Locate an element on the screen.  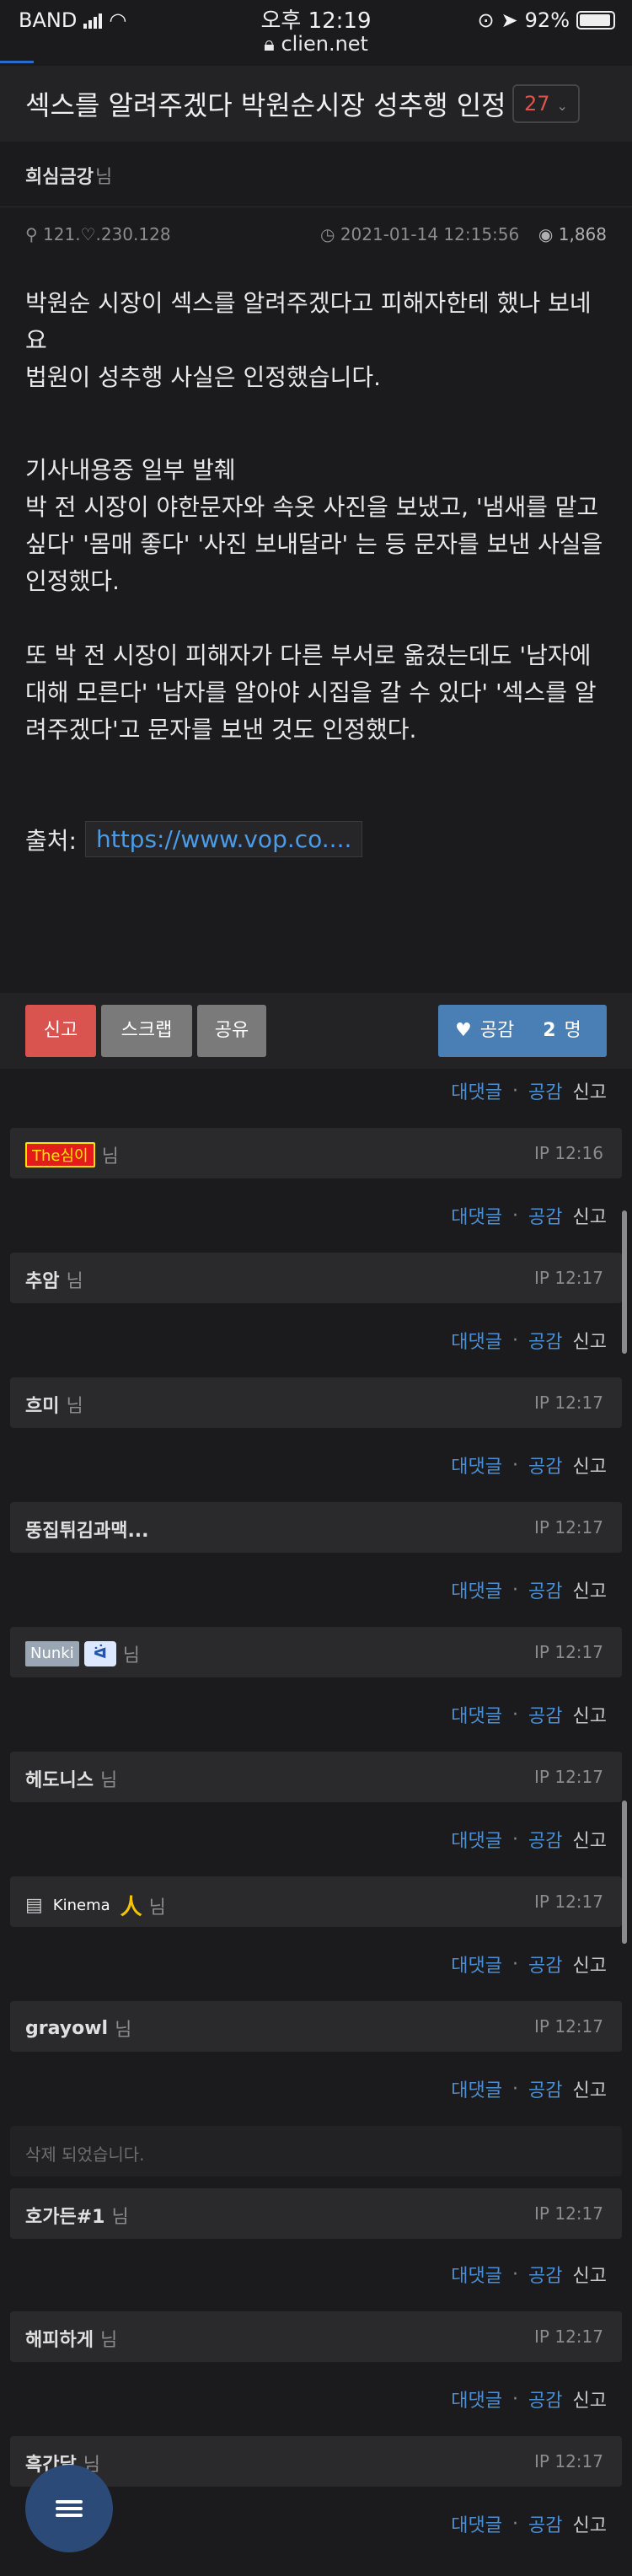
floating-menu-button is located at coordinates (69, 2508).